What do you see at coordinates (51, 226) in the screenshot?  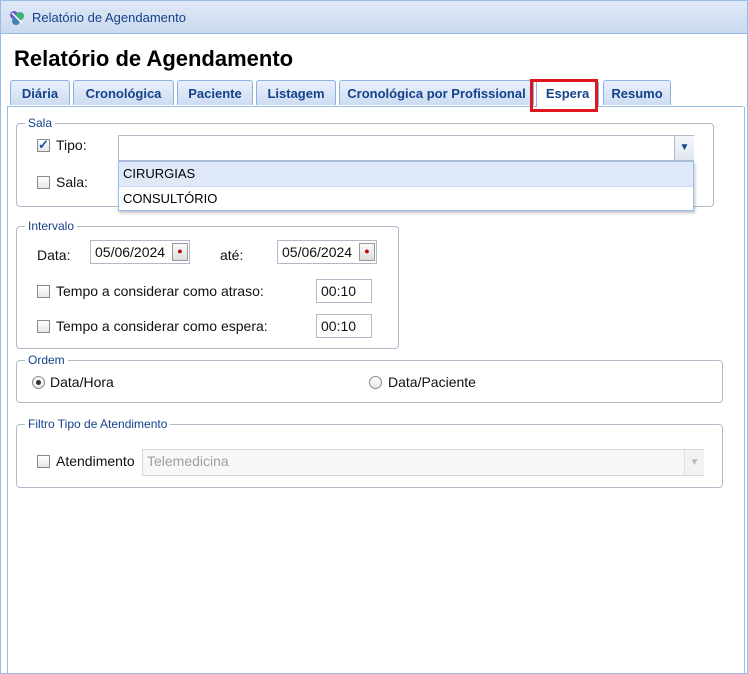 I see `intervalo-legend: Intervalo` at bounding box center [51, 226].